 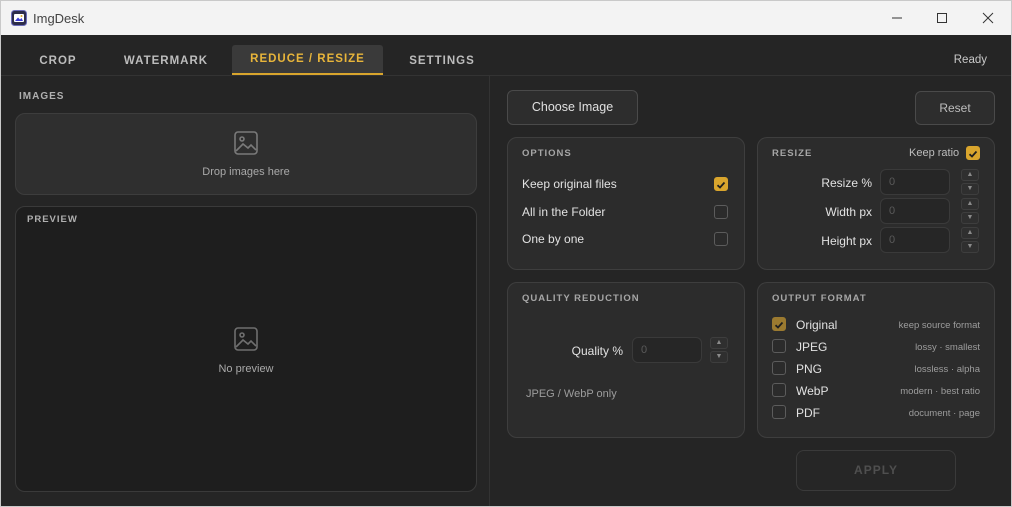 What do you see at coordinates (59, 18) in the screenshot?
I see `window-title: ImgDesk` at bounding box center [59, 18].